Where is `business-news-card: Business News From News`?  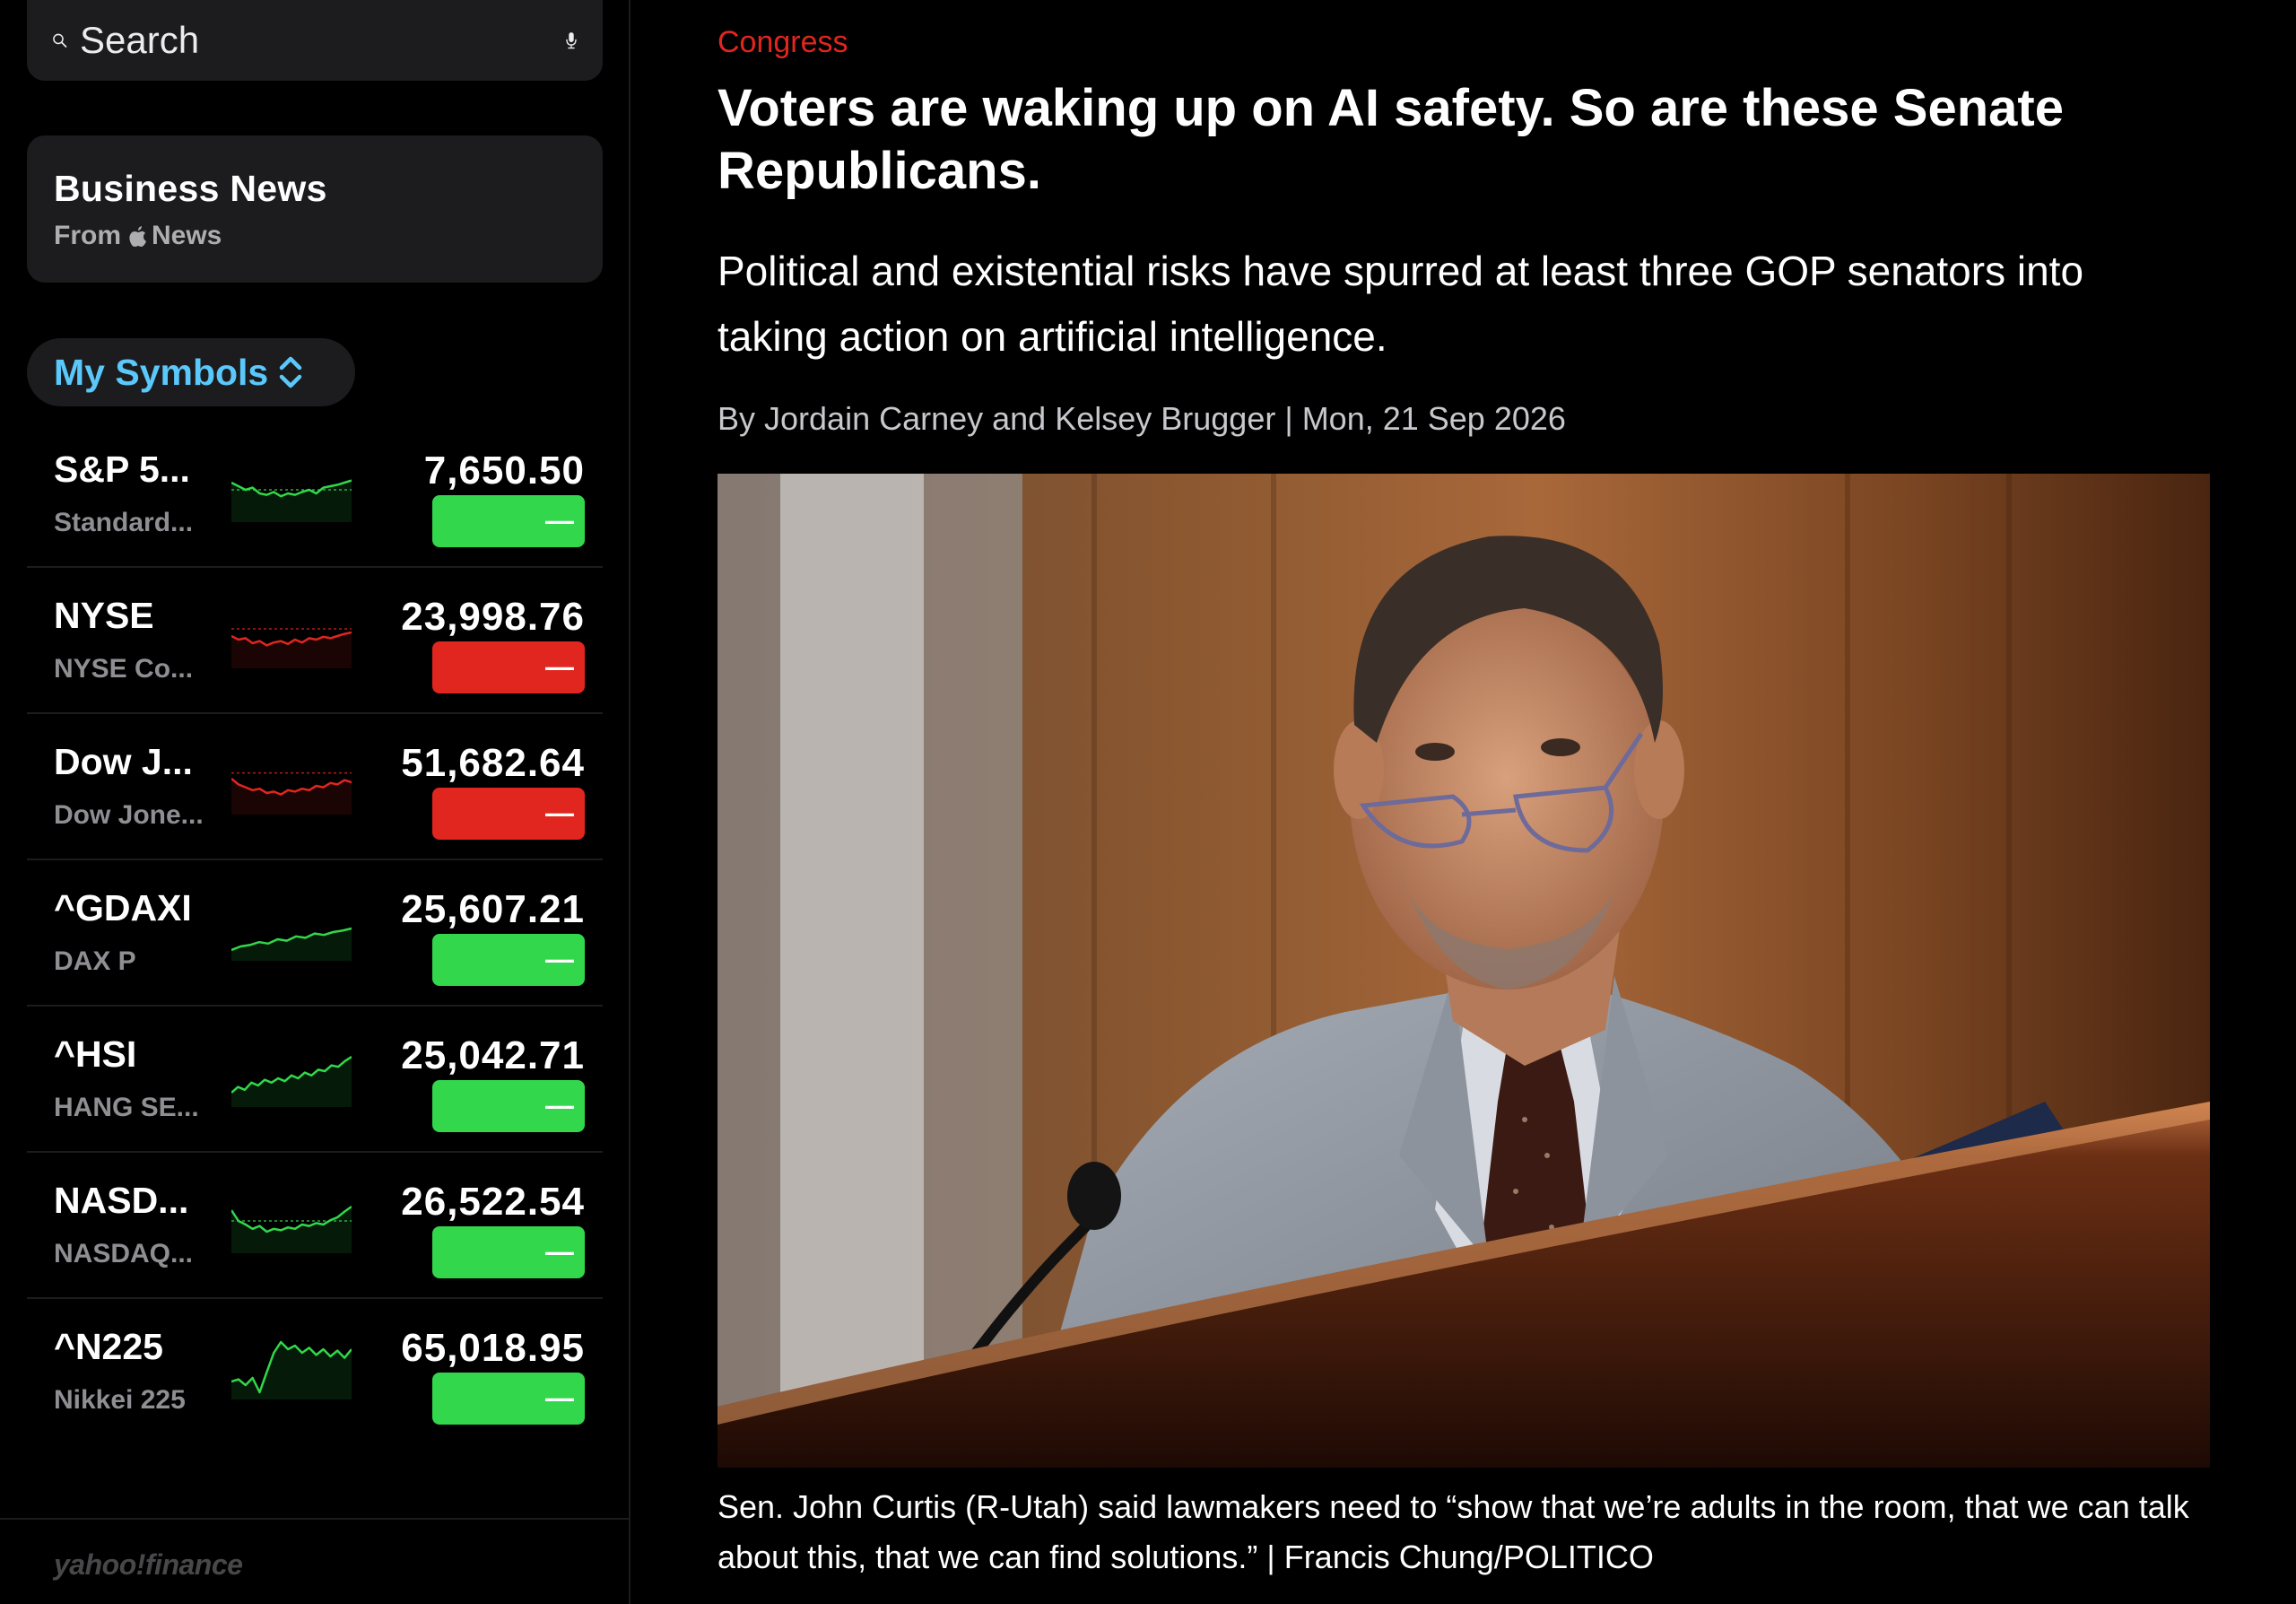 business-news-card: Business News From News is located at coordinates (315, 209).